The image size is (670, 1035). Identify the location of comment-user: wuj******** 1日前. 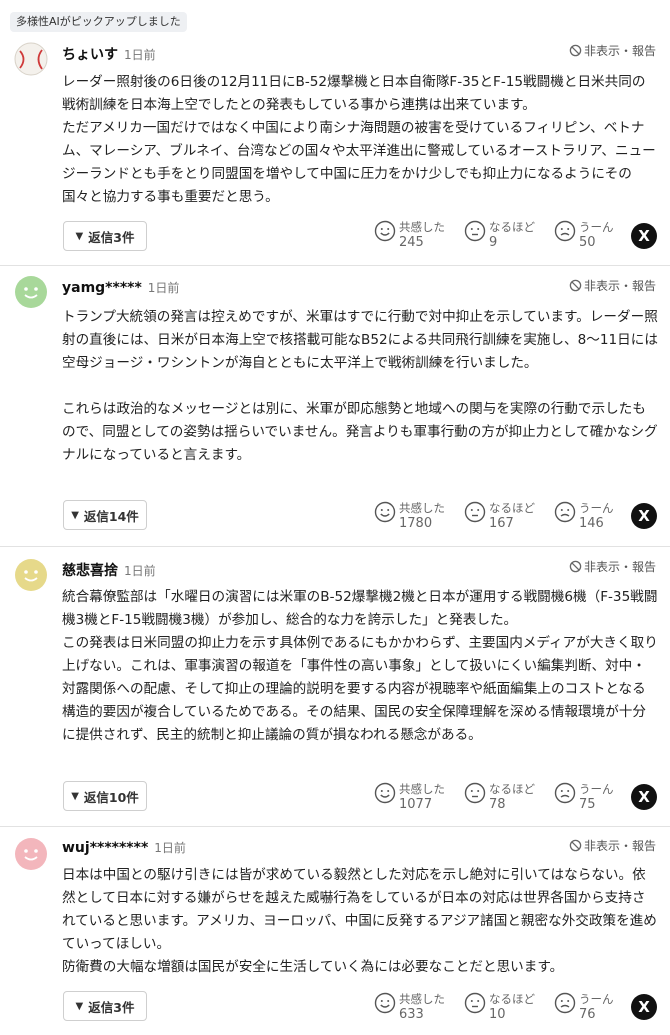
(124, 847).